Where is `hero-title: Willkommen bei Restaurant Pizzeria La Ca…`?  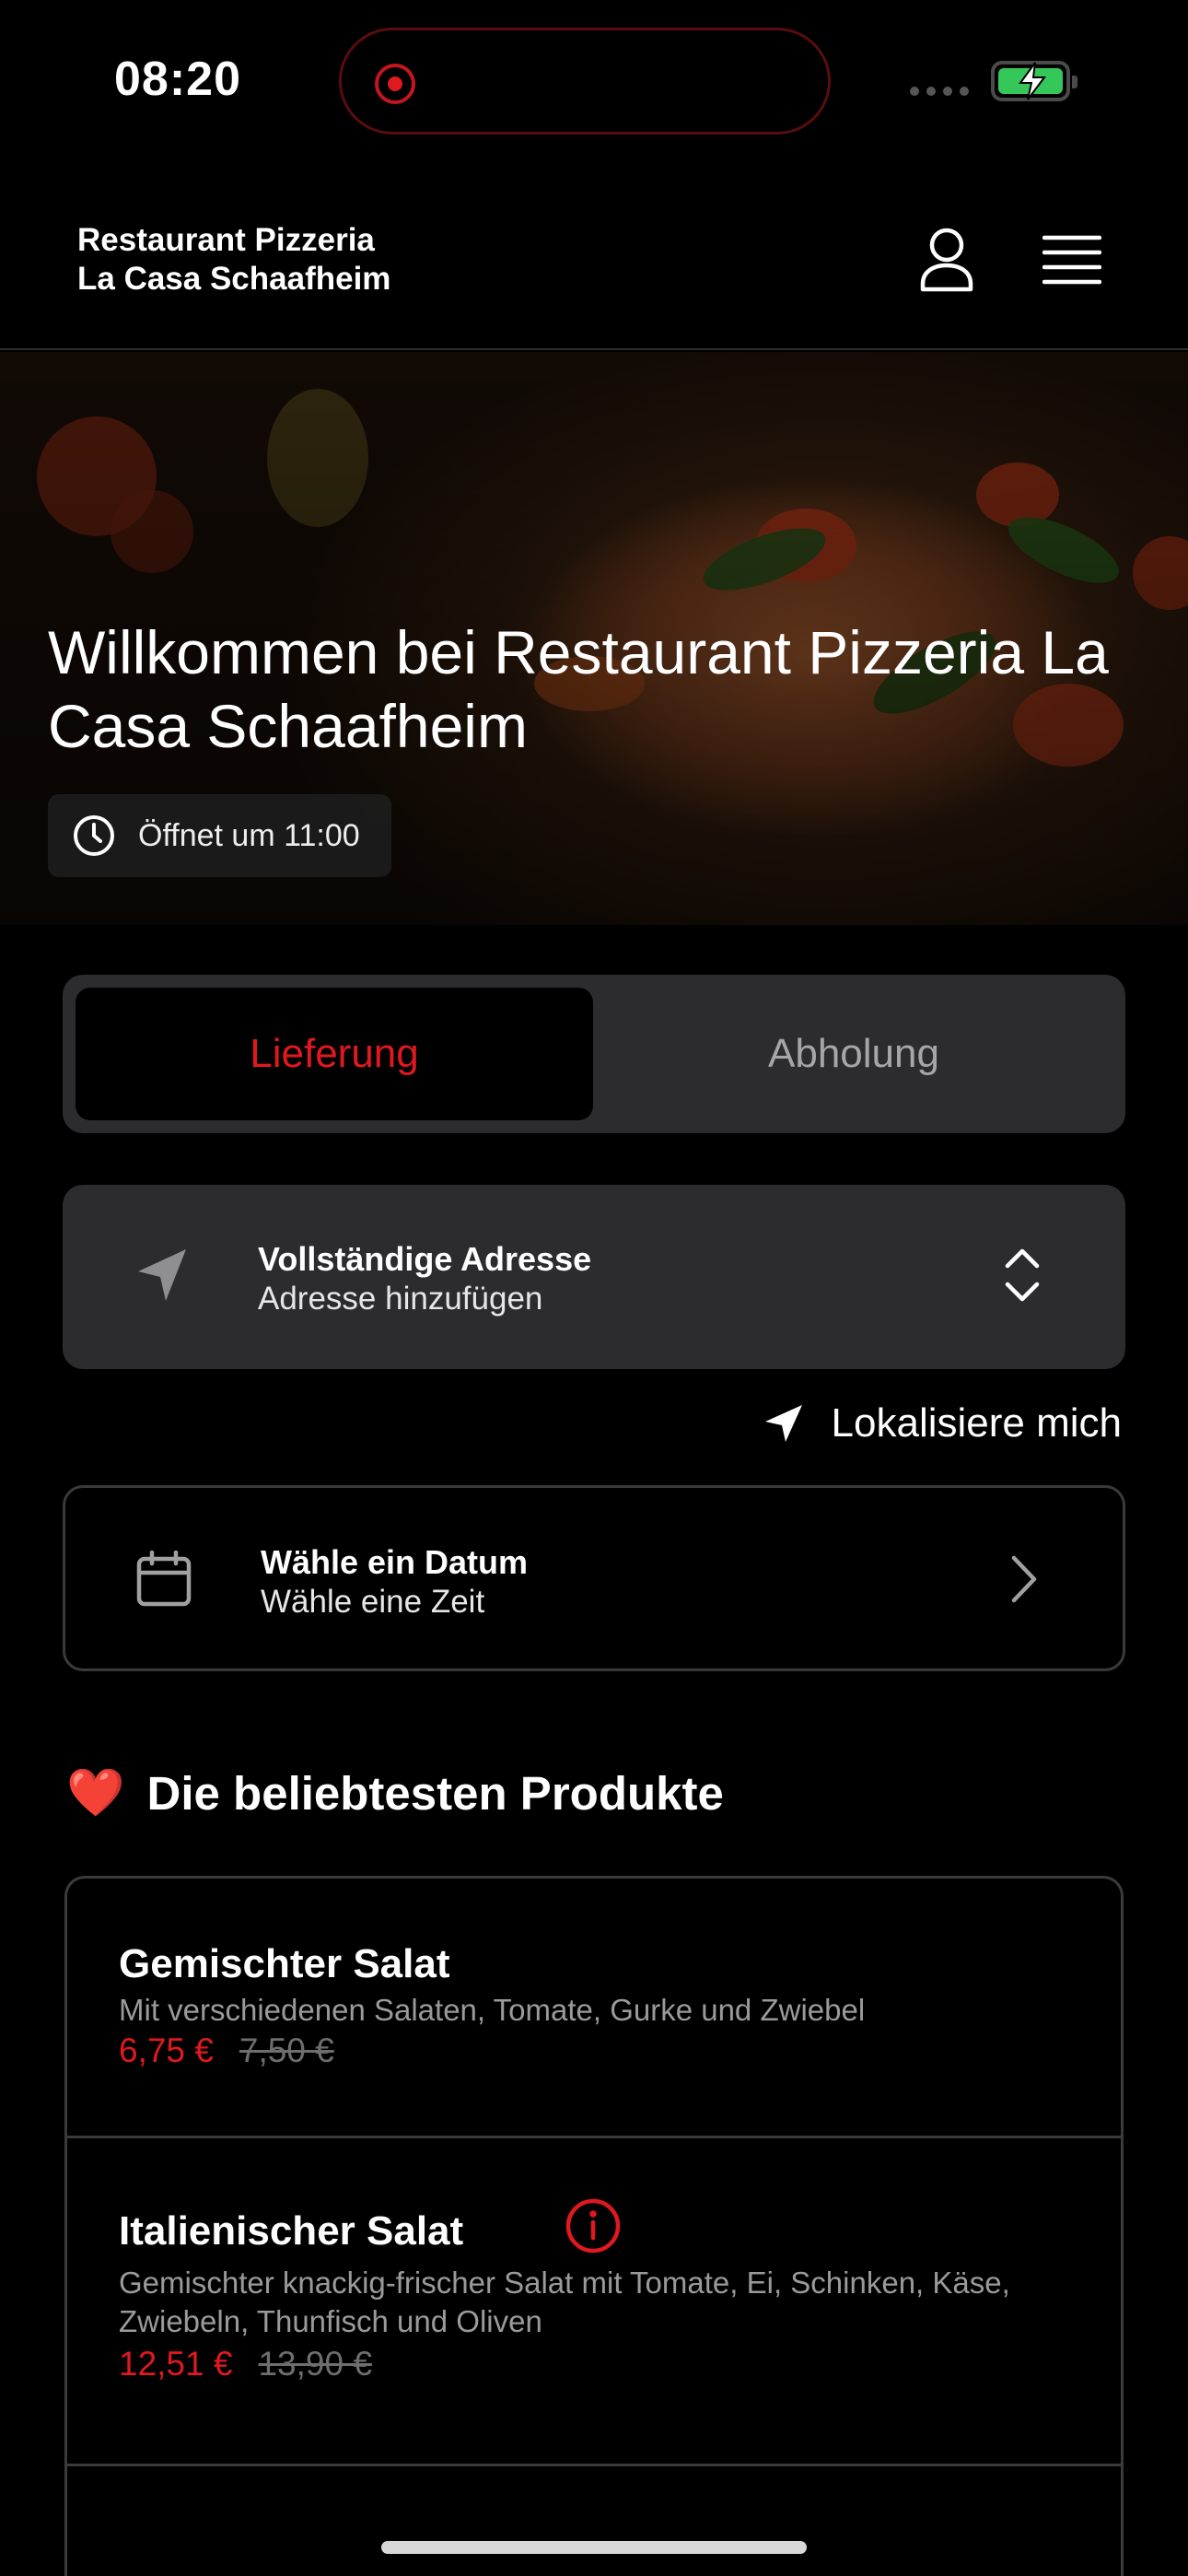 hero-title: Willkommen bei Restaurant Pizzeria La Ca… is located at coordinates (578, 689).